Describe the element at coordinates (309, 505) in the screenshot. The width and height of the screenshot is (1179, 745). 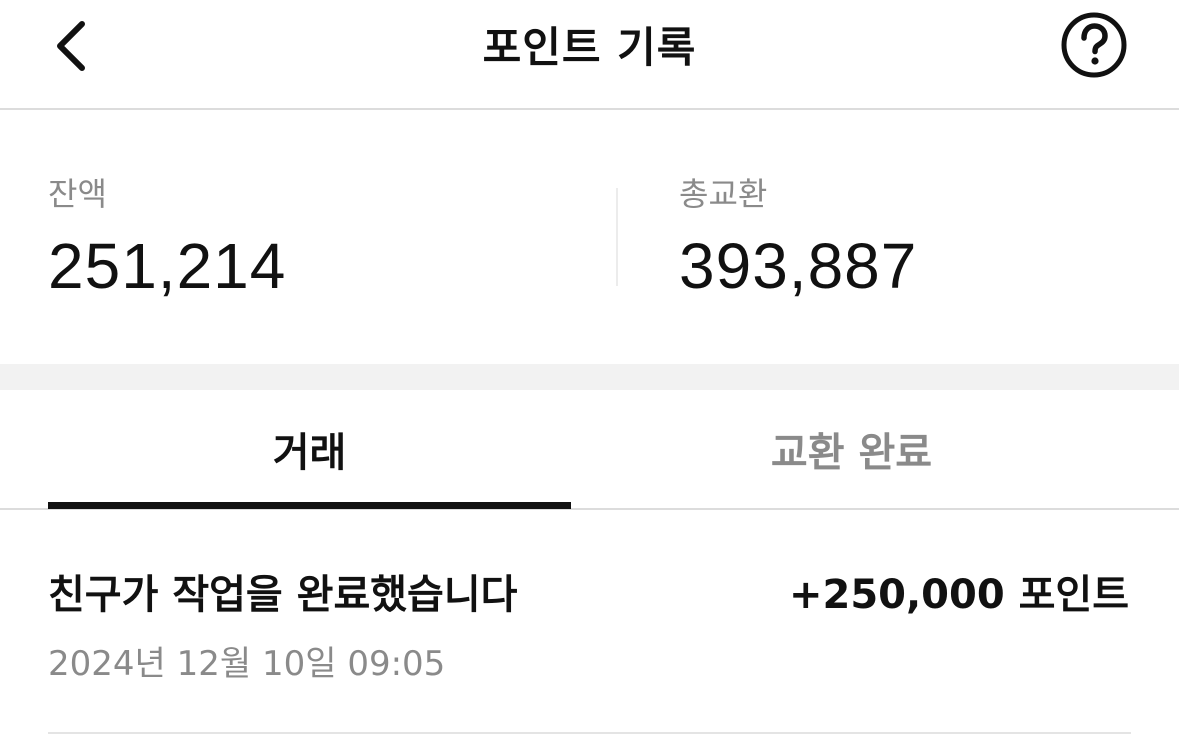
I see `active-tab-indicator` at that location.